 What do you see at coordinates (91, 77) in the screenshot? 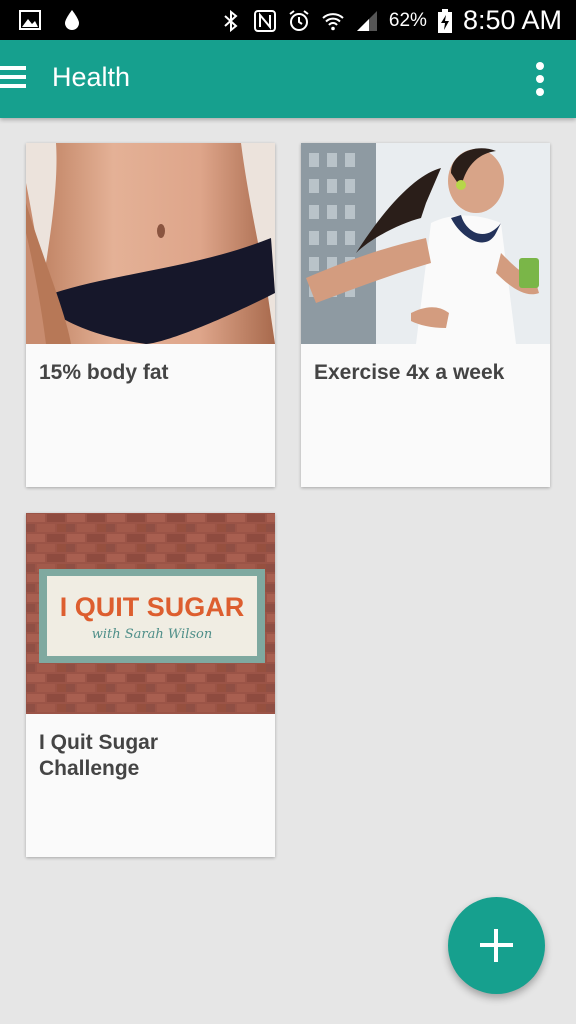
I see `page-title: Health` at bounding box center [91, 77].